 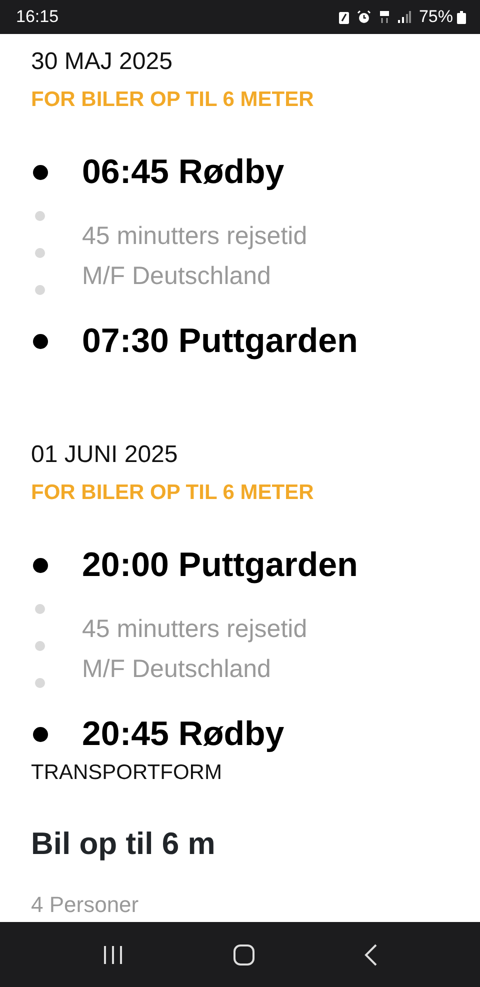 What do you see at coordinates (37, 17) in the screenshot?
I see `status-time: 16:15` at bounding box center [37, 17].